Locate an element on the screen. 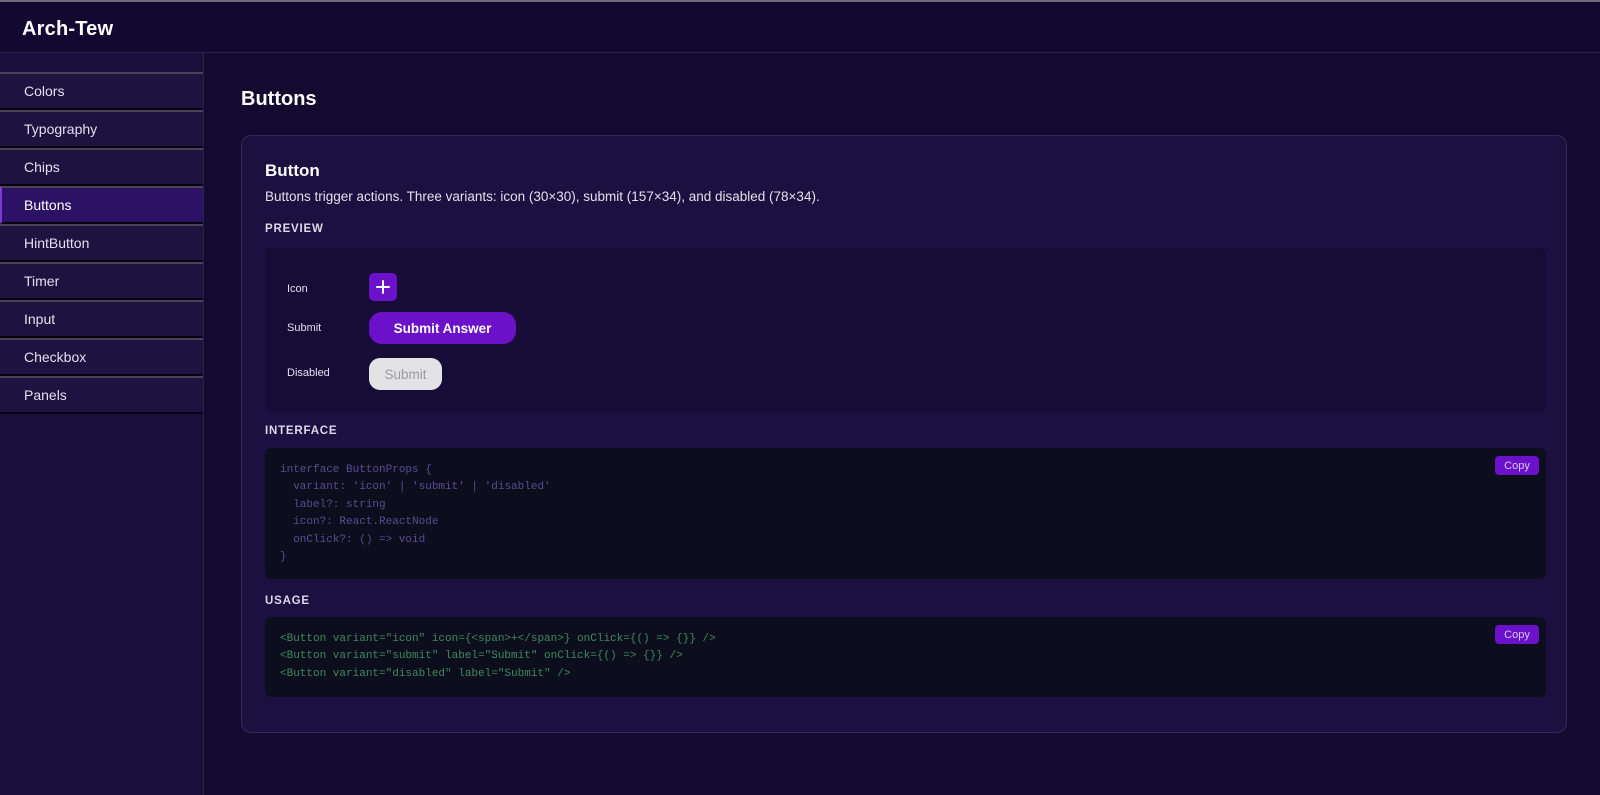 This screenshot has width=1600, height=795. preview-label-submit: Submit is located at coordinates (304, 328).